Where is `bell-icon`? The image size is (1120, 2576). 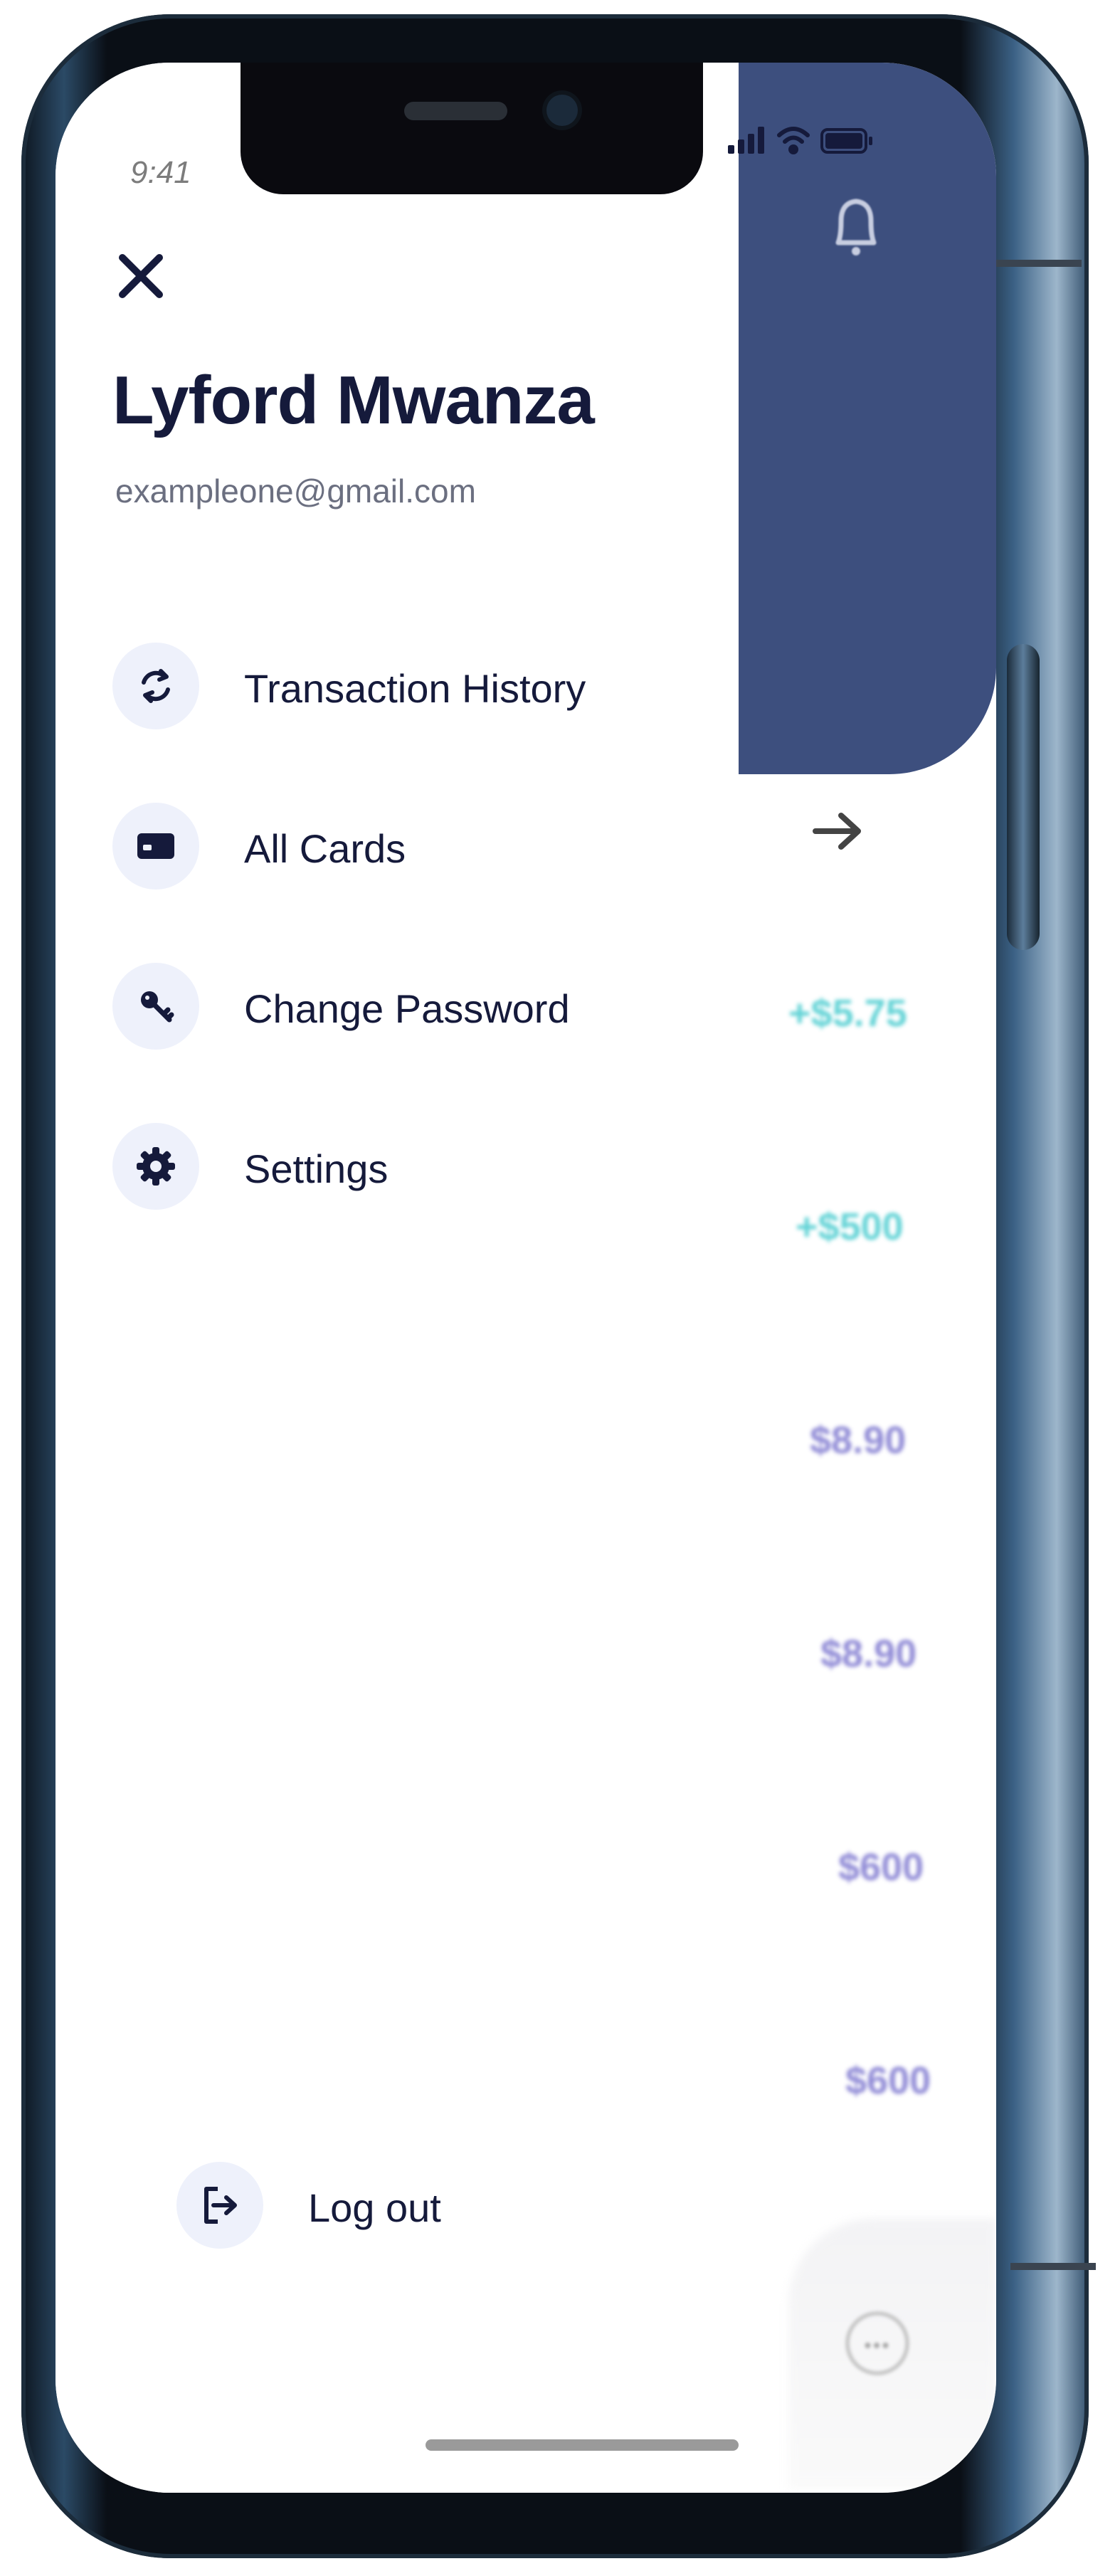
bell-icon is located at coordinates (856, 226).